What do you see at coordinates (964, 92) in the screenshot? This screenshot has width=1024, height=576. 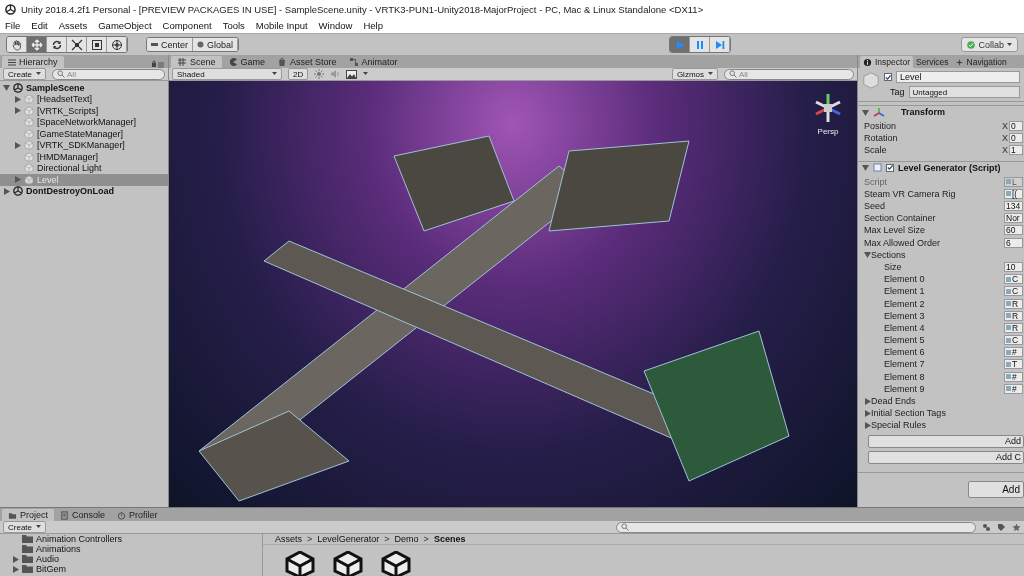 I see `tag-dropdown: Untagged` at bounding box center [964, 92].